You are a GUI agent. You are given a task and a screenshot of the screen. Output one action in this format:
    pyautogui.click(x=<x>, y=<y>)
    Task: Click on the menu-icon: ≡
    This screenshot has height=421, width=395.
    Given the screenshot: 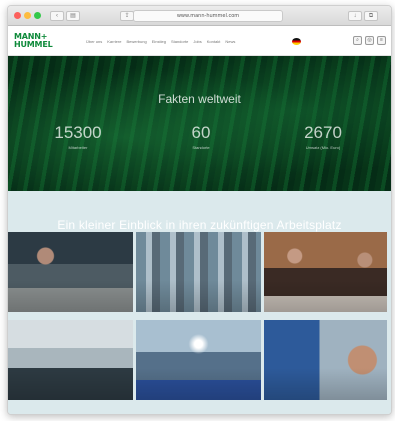 What is the action you would take?
    pyautogui.click(x=381, y=40)
    